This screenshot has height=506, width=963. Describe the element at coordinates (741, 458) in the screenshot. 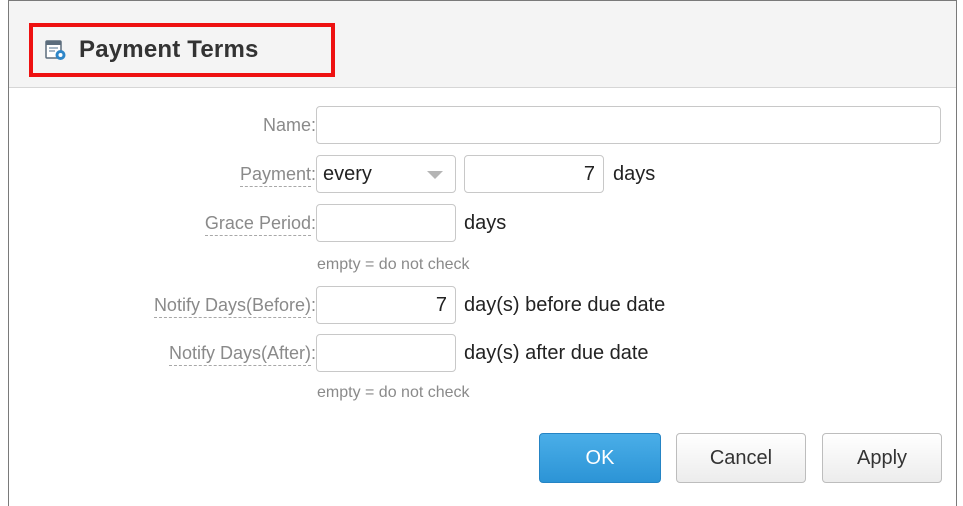

I see `cancel-button: Cancel` at that location.